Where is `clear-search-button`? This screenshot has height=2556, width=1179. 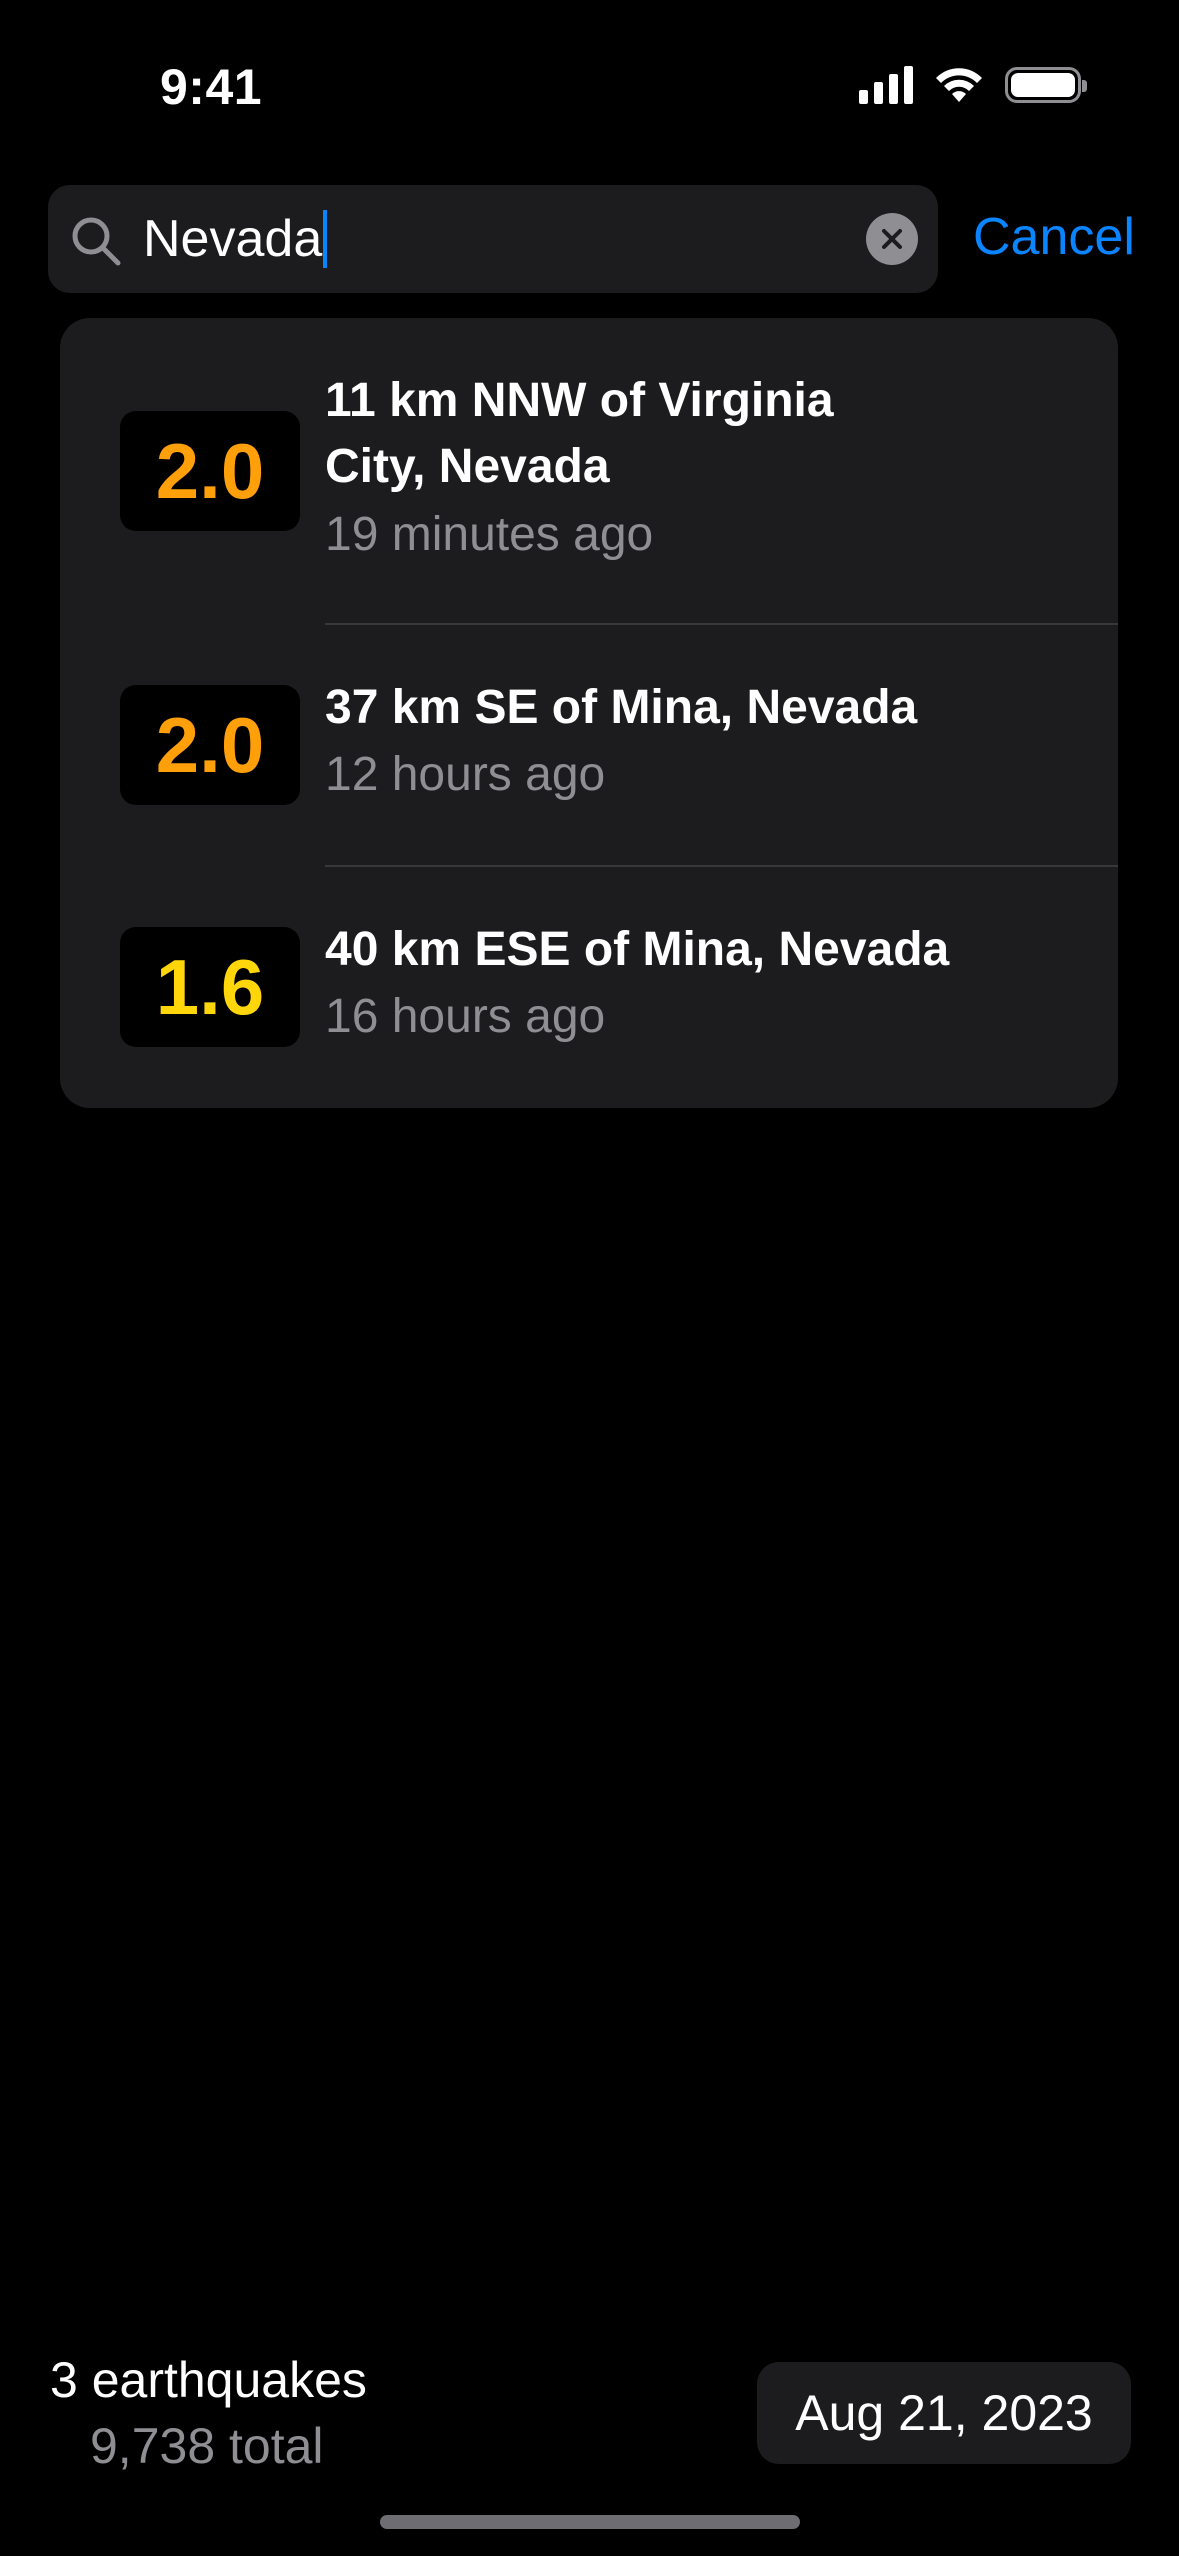 clear-search-button is located at coordinates (892, 239).